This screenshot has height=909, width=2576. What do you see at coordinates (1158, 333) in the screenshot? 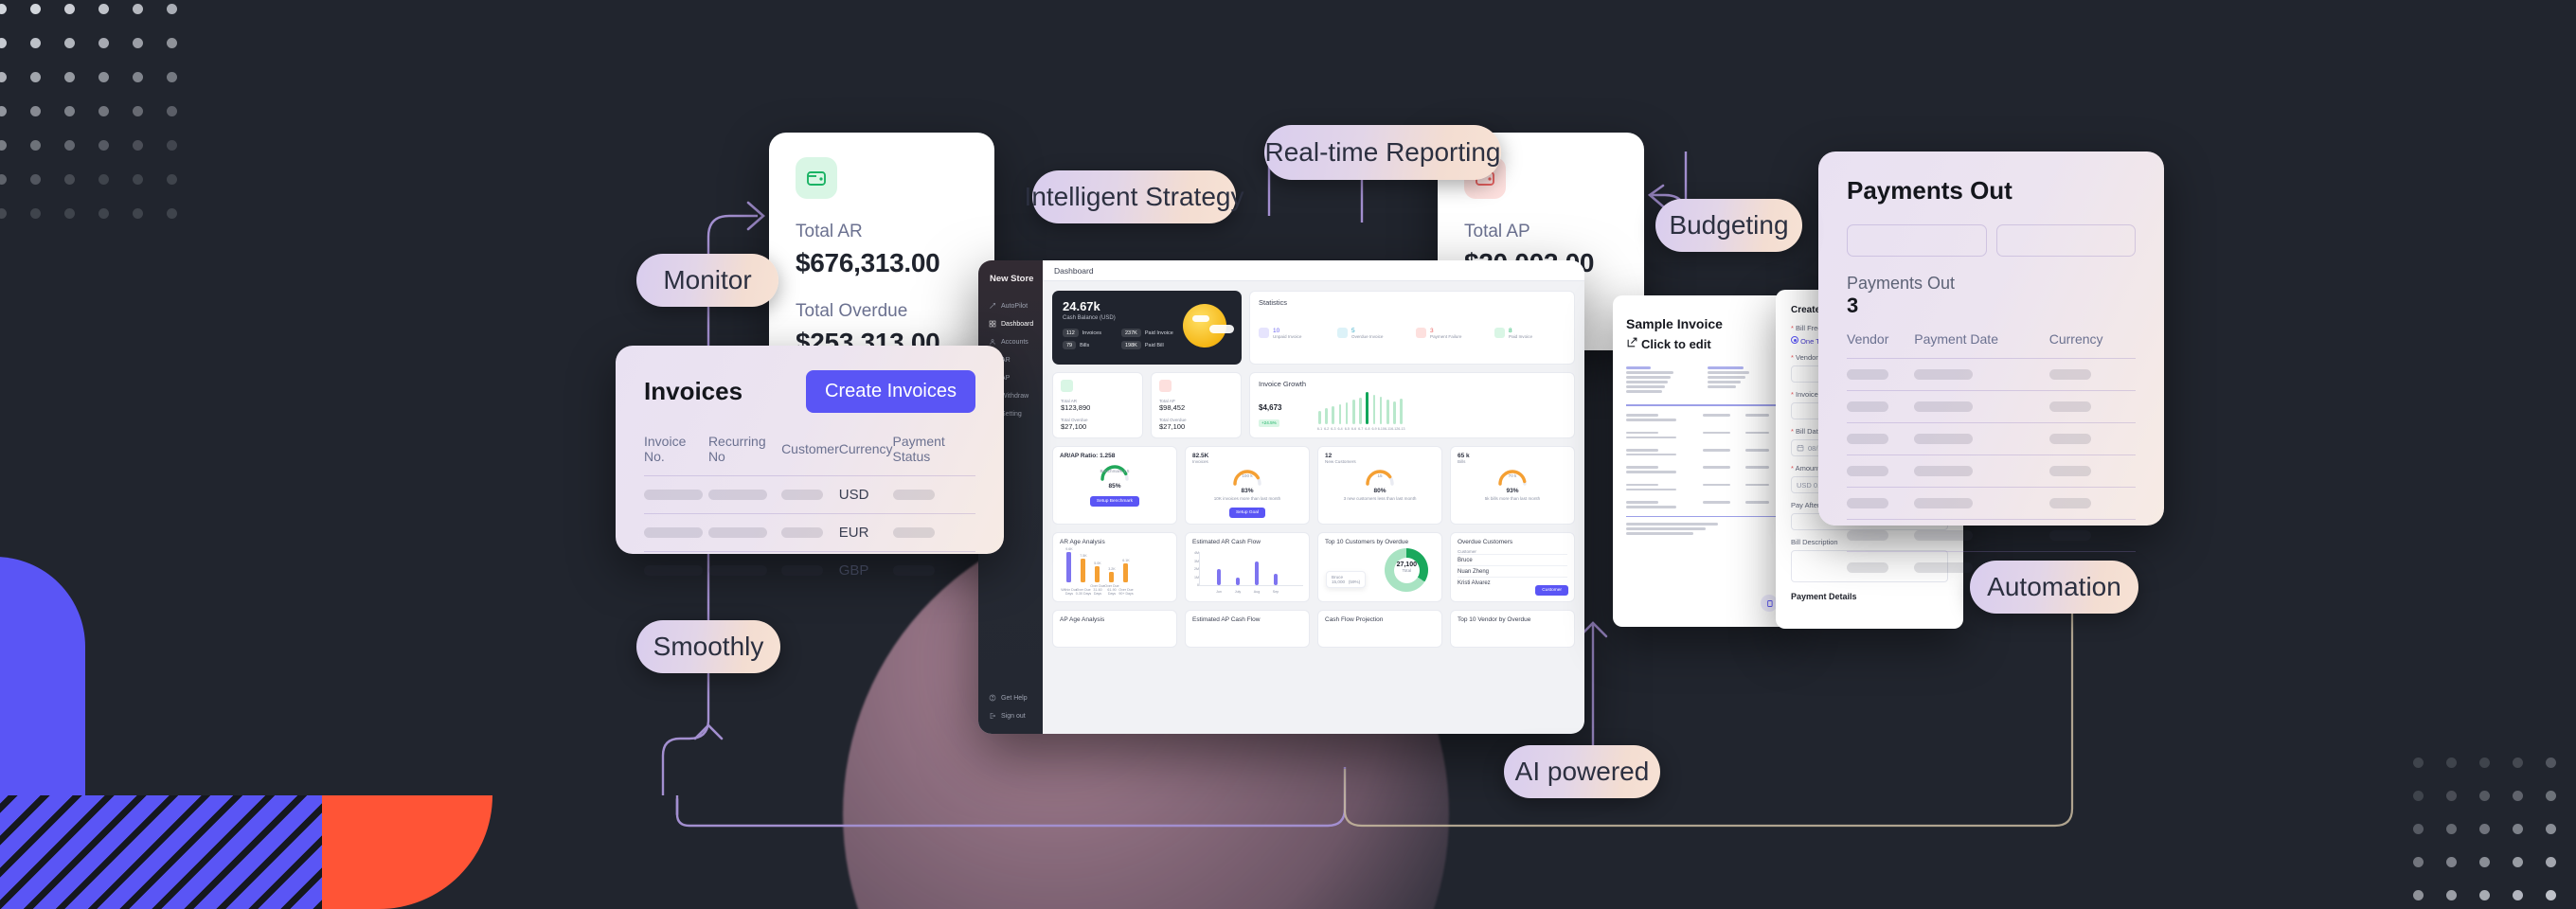
I see `hero-stat-label: Paid Invoice` at bounding box center [1158, 333].